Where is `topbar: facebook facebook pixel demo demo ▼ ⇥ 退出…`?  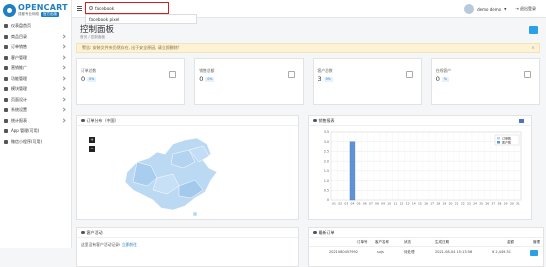 topbar: facebook facebook pixel demo demo ▼ ⇥ 退出… is located at coordinates (309, 9).